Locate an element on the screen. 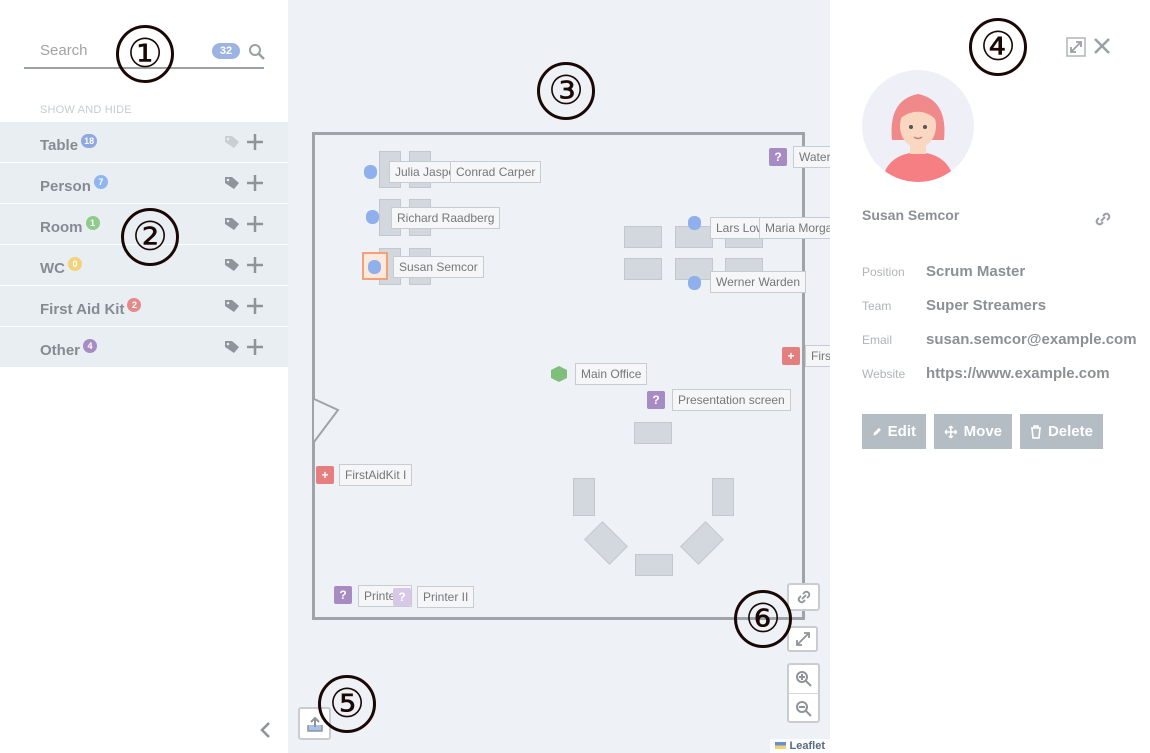  zoom-in-icon is located at coordinates (804, 679).